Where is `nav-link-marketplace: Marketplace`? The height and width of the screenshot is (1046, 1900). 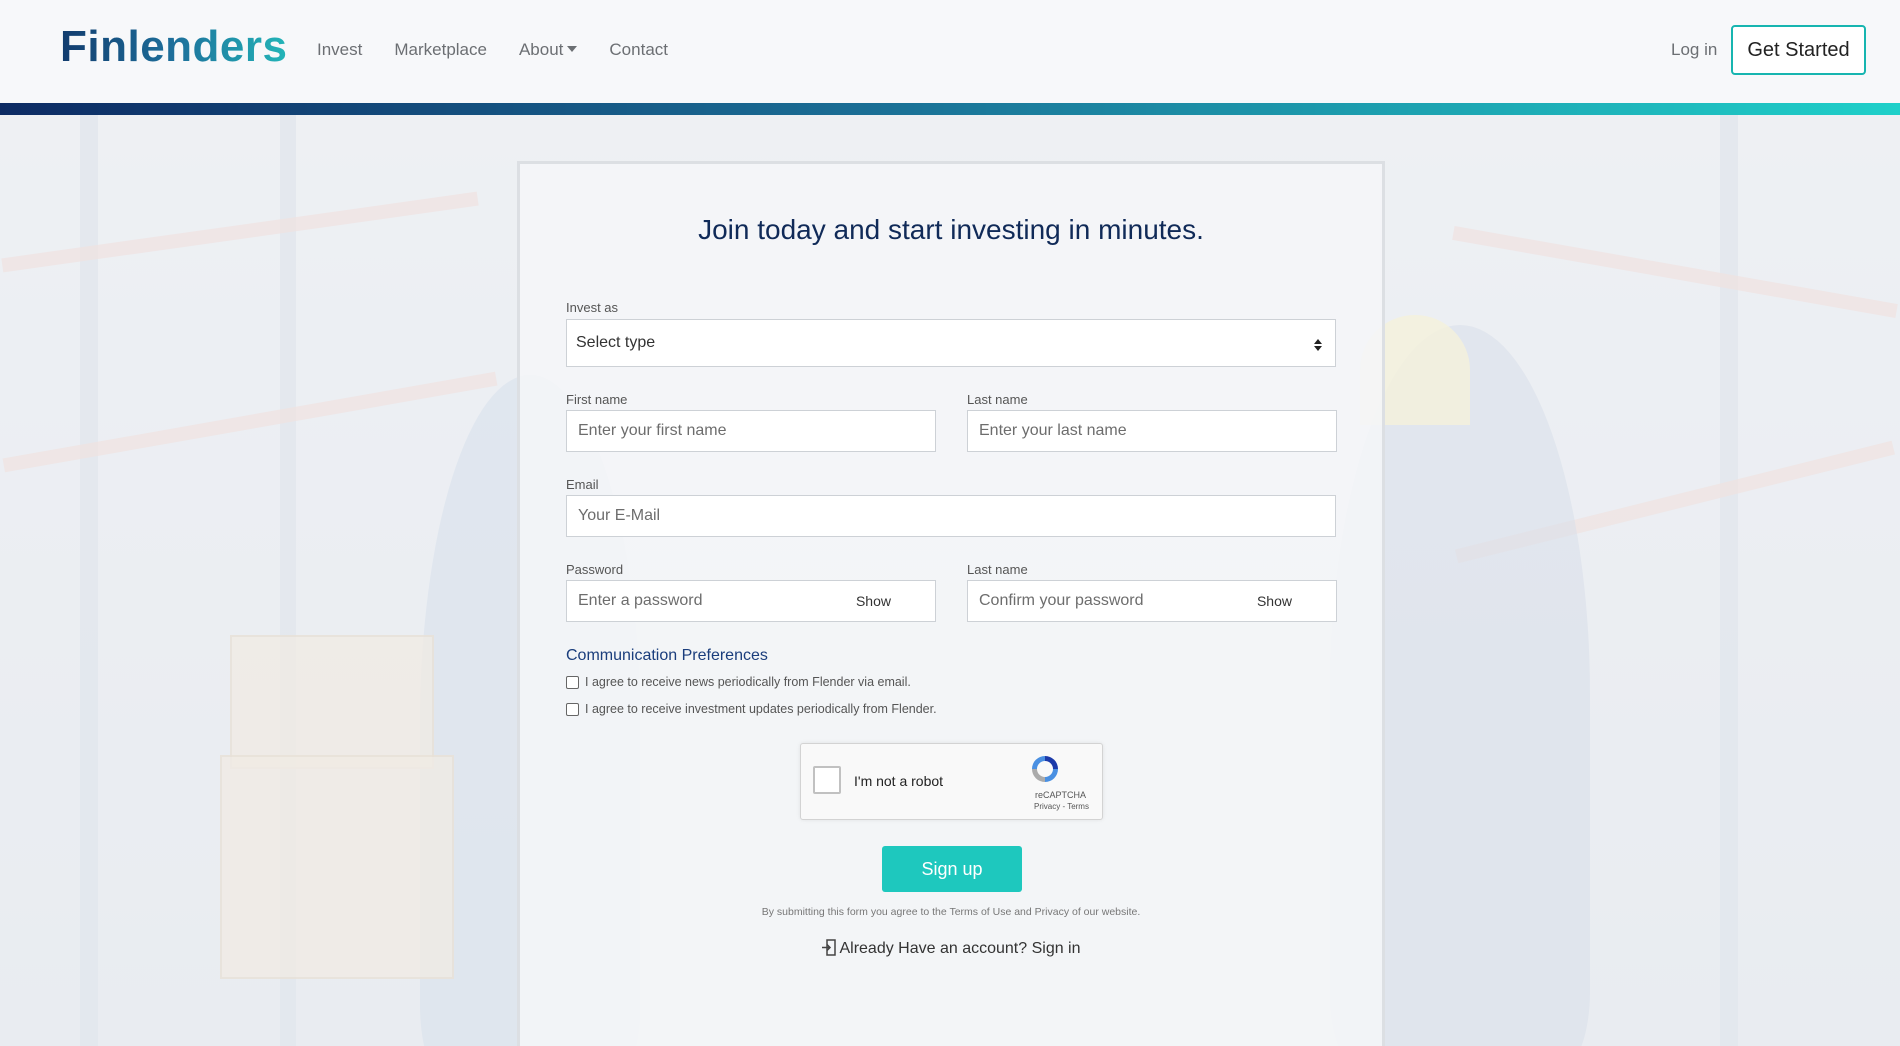 nav-link-marketplace: Marketplace is located at coordinates (440, 50).